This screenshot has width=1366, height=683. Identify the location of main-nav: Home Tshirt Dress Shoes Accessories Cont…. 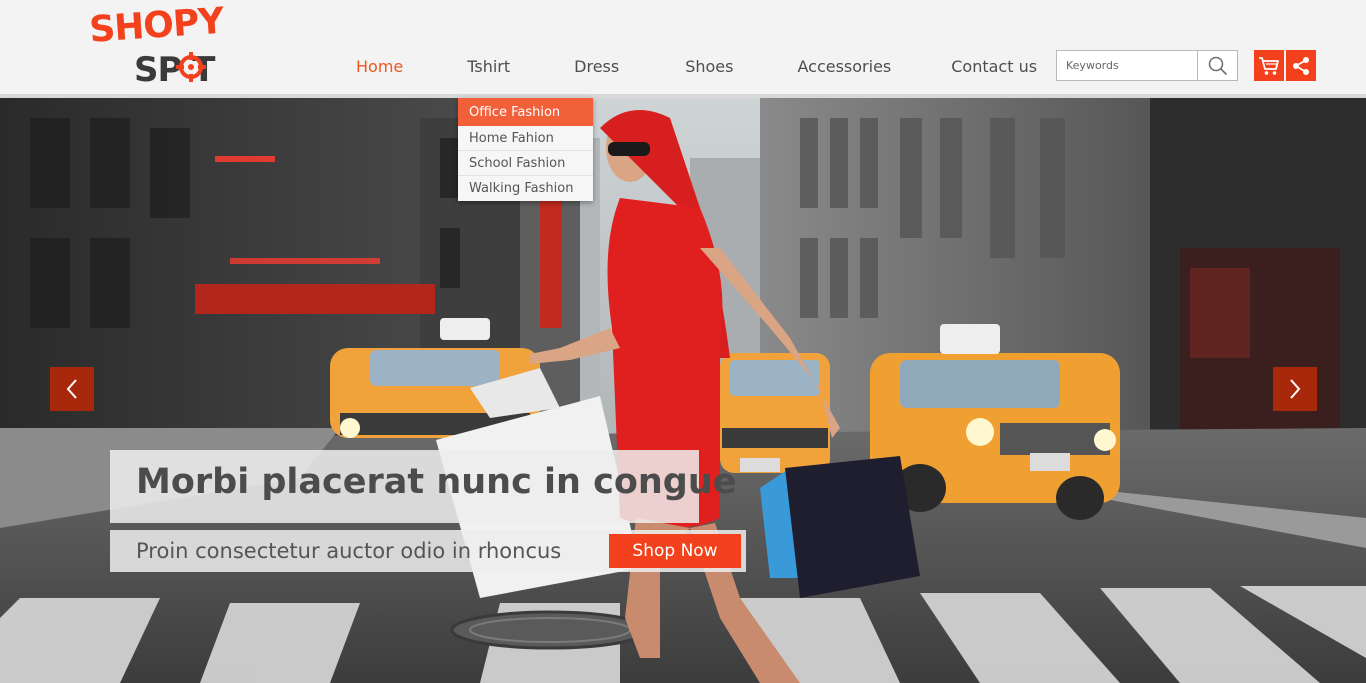
(688, 49).